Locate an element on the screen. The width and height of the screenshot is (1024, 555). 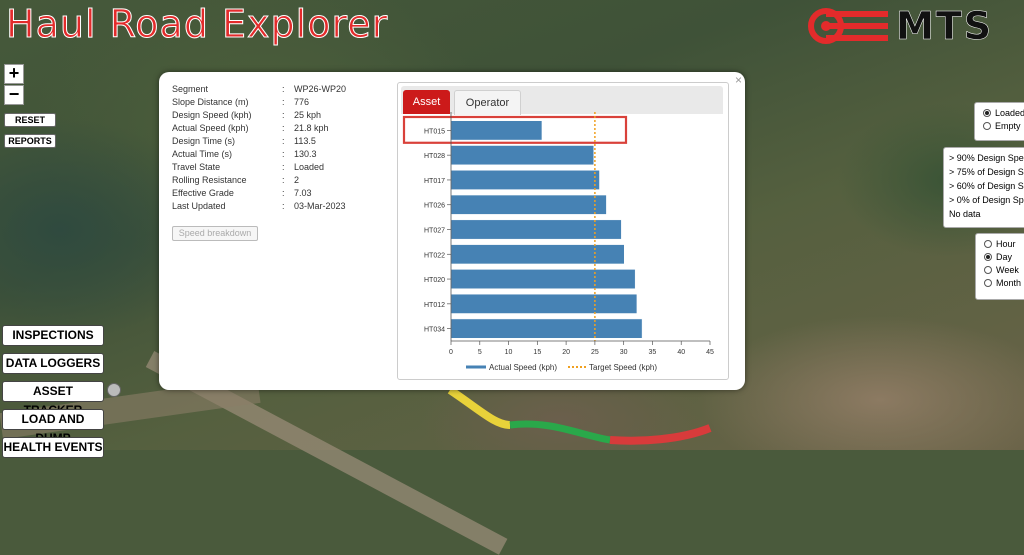
x-tick-label: 45 is located at coordinates (710, 352).